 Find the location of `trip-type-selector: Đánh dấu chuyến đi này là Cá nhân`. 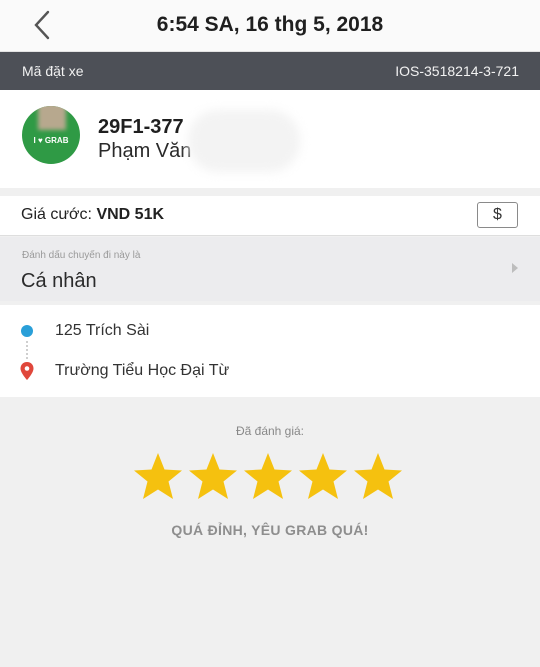

trip-type-selector: Đánh dấu chuyến đi này là Cá nhân is located at coordinates (270, 269).